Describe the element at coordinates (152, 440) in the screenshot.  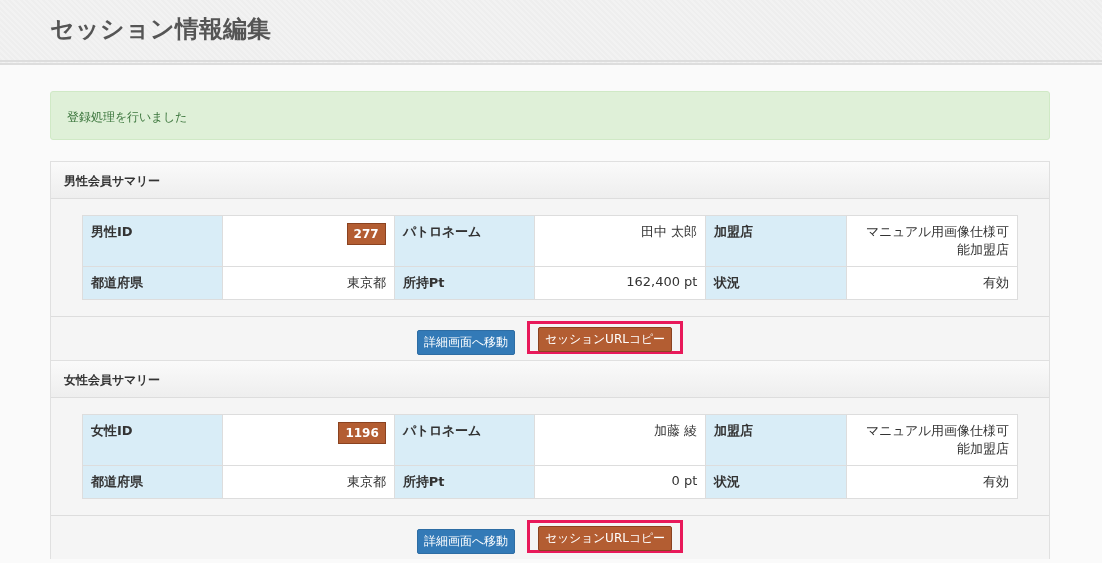
I see `field-label: 女性ID` at that location.